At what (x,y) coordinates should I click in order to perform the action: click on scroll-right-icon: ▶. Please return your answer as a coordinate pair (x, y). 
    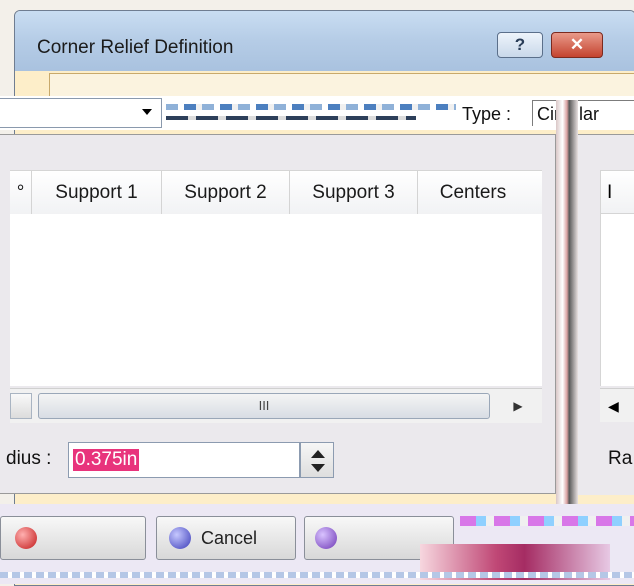
    Looking at the image, I should click on (518, 406).